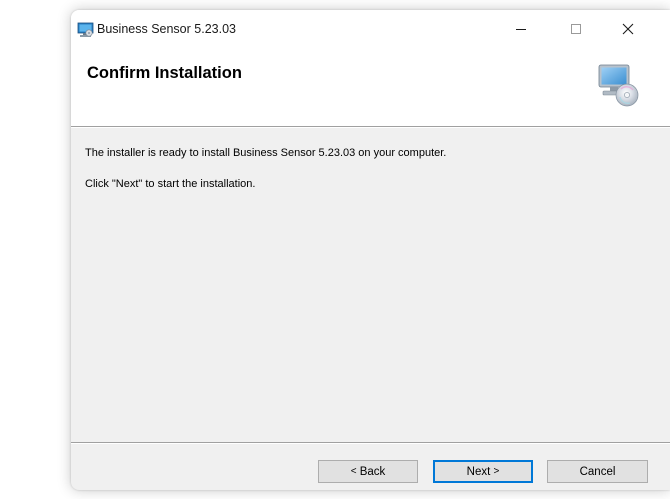 This screenshot has width=670, height=499. I want to click on footer-divider-highlight, so click(370, 443).